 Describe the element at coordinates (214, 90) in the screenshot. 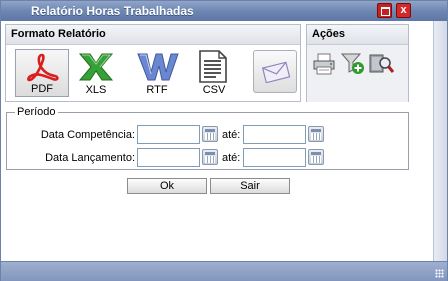

I see `csv-label: CSV` at that location.